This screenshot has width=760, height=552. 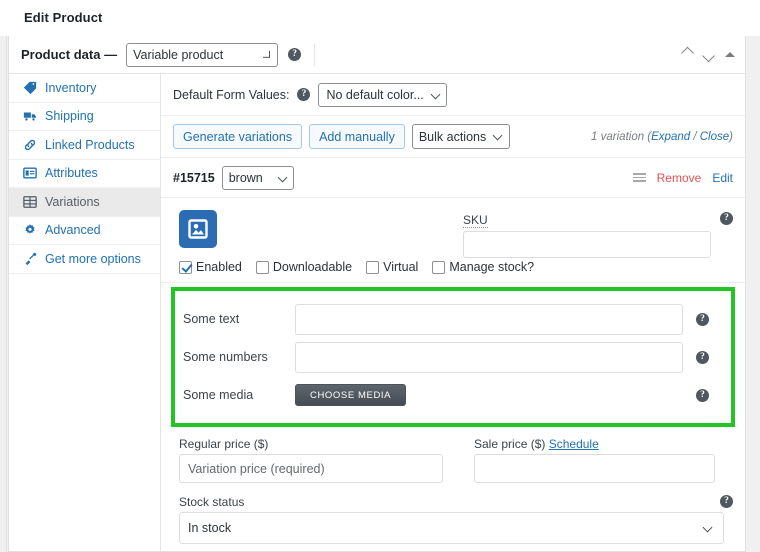 I want to click on sale-price-label: Sale price ($) Schedule, so click(x=536, y=444).